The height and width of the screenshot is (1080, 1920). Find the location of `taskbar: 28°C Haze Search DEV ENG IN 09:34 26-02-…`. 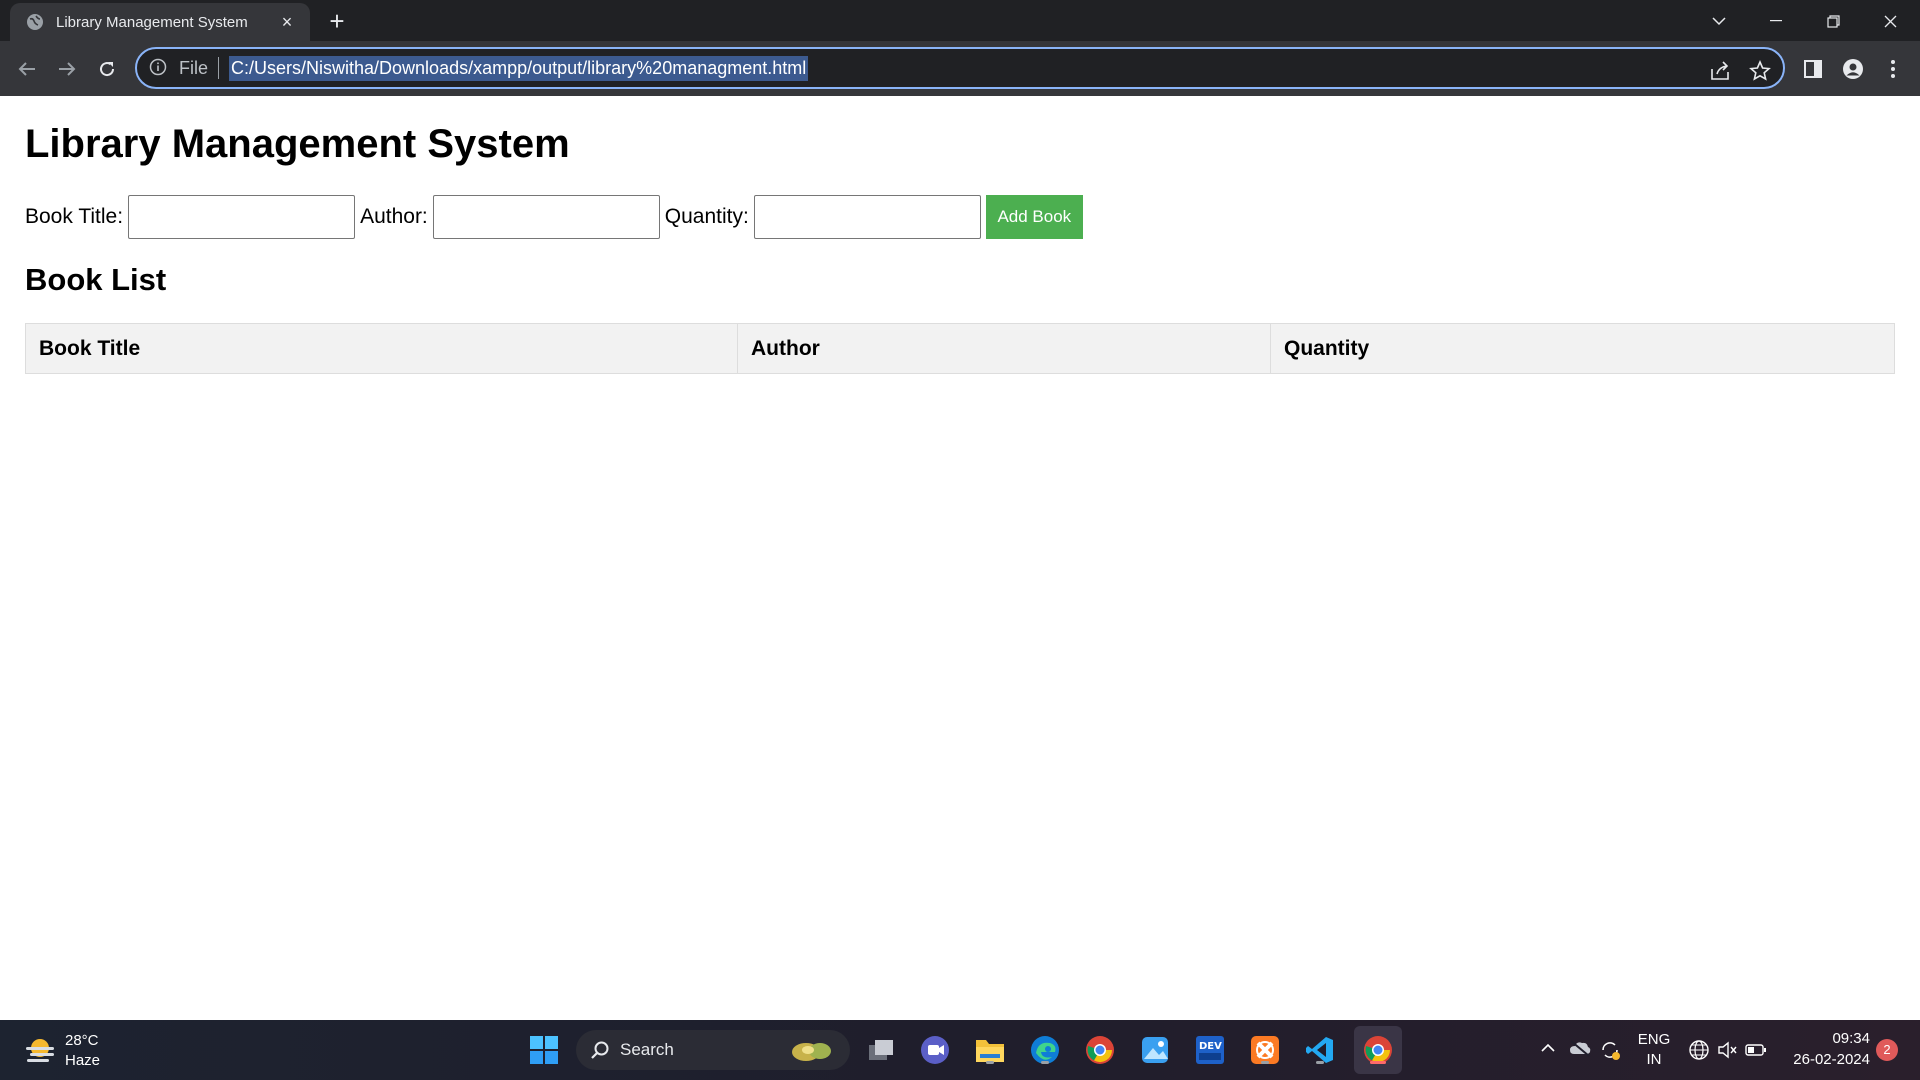

taskbar: 28°C Haze Search DEV ENG IN 09:34 26-02-… is located at coordinates (960, 1050).